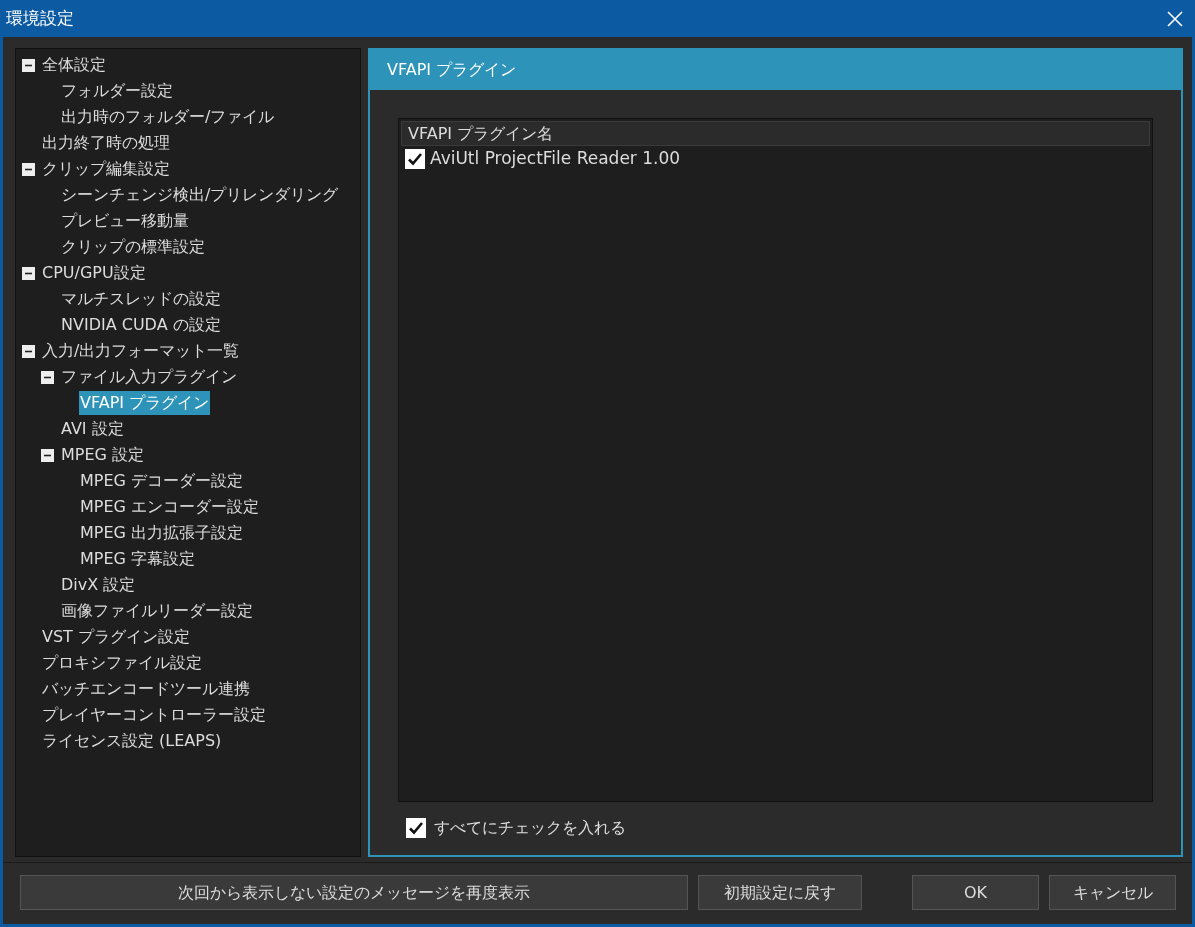 The height and width of the screenshot is (927, 1195). Describe the element at coordinates (1112, 892) in the screenshot. I see `dialog-button: キャンセル` at that location.